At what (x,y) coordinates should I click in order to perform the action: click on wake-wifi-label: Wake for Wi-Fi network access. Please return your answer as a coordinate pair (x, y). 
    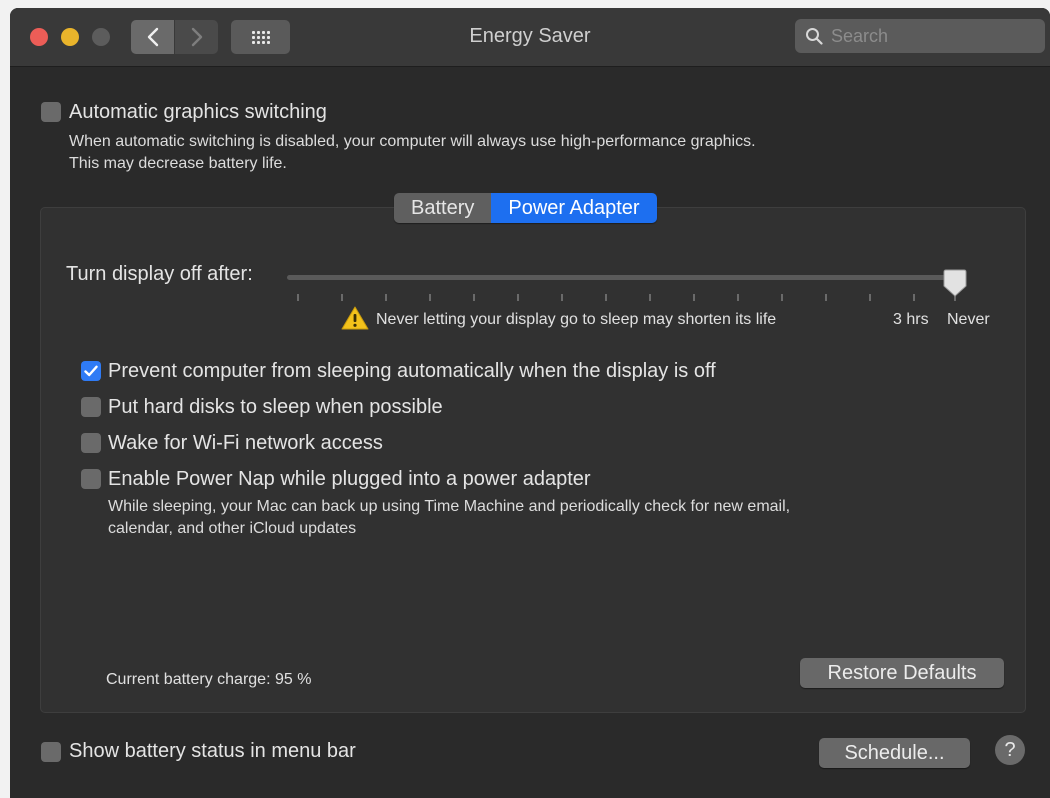
    Looking at the image, I should click on (245, 443).